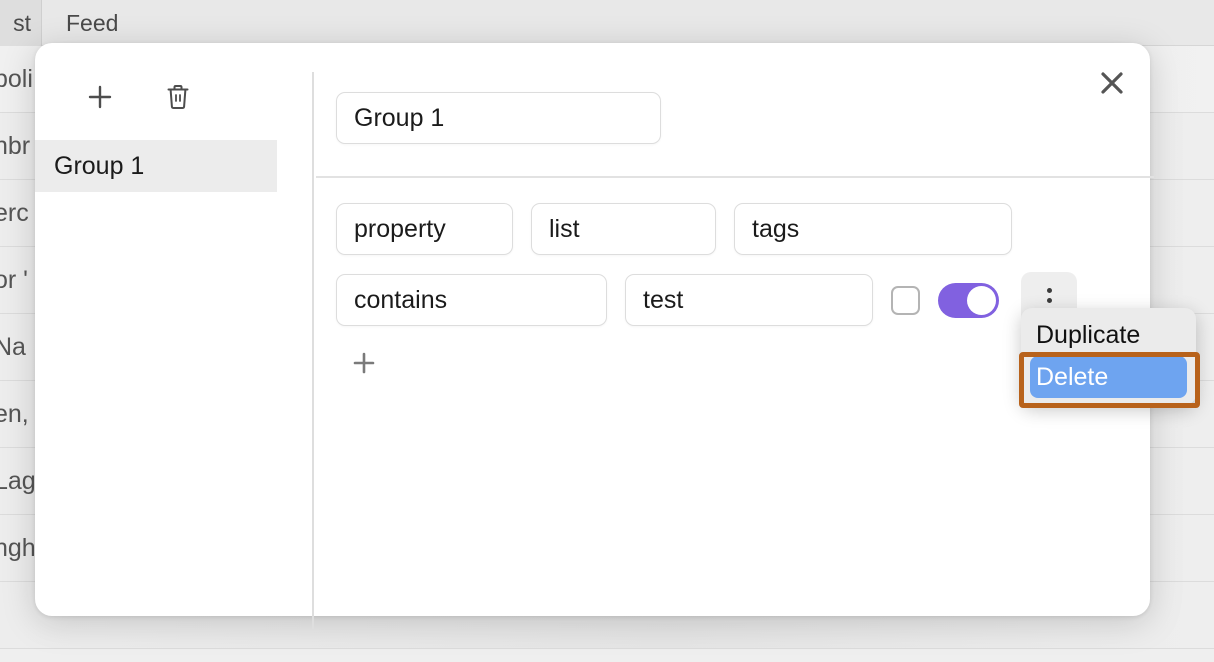 Image resolution: width=1214 pixels, height=662 pixels. What do you see at coordinates (735, 177) in the screenshot?
I see `content-divider` at bounding box center [735, 177].